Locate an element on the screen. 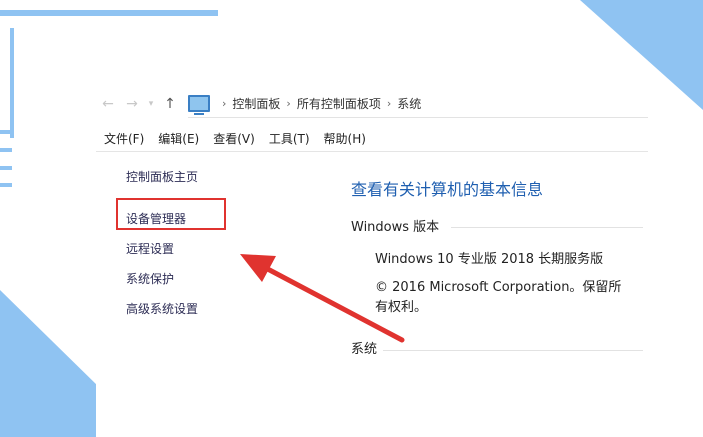 This screenshot has width=703, height=437. edition-text: Windows 10 专业版 2018 长期服务版 is located at coordinates (489, 259).